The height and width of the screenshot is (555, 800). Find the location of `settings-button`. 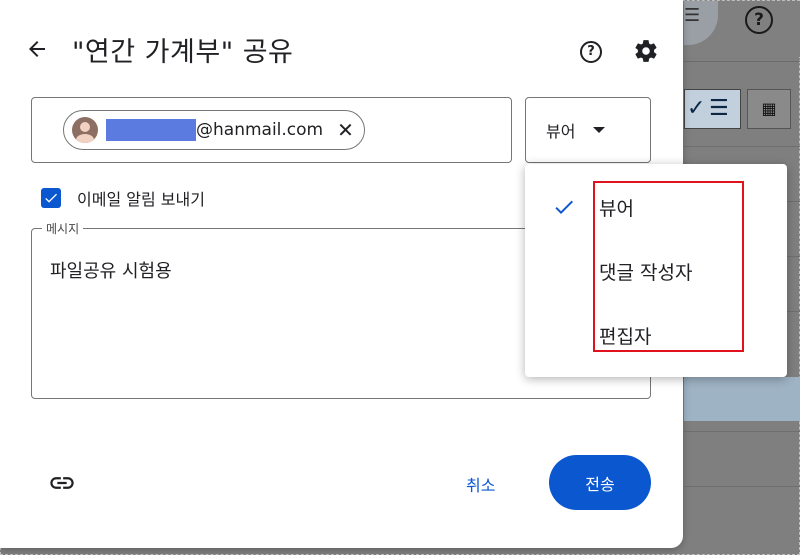

settings-button is located at coordinates (646, 51).